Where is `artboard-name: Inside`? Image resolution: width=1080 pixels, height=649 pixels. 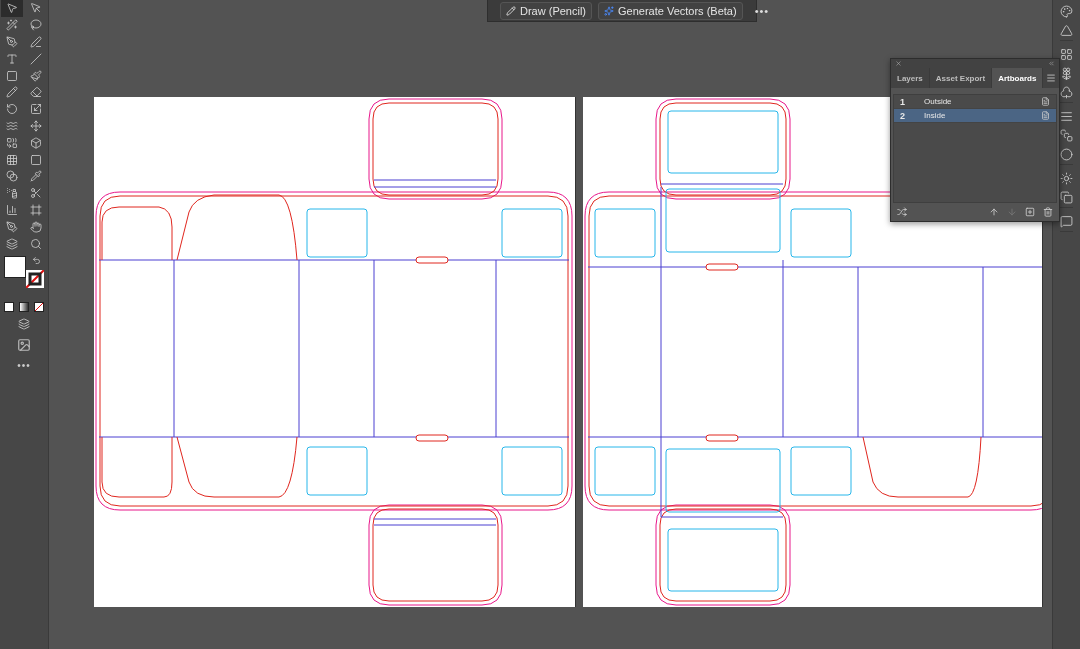 artboard-name: Inside is located at coordinates (935, 116).